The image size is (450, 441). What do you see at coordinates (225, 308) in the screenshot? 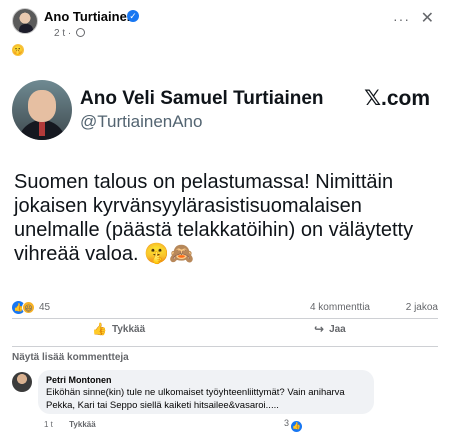
I see `post-stats: 👍 😆 45 4 kommenttia 2 jakoa` at bounding box center [225, 308].